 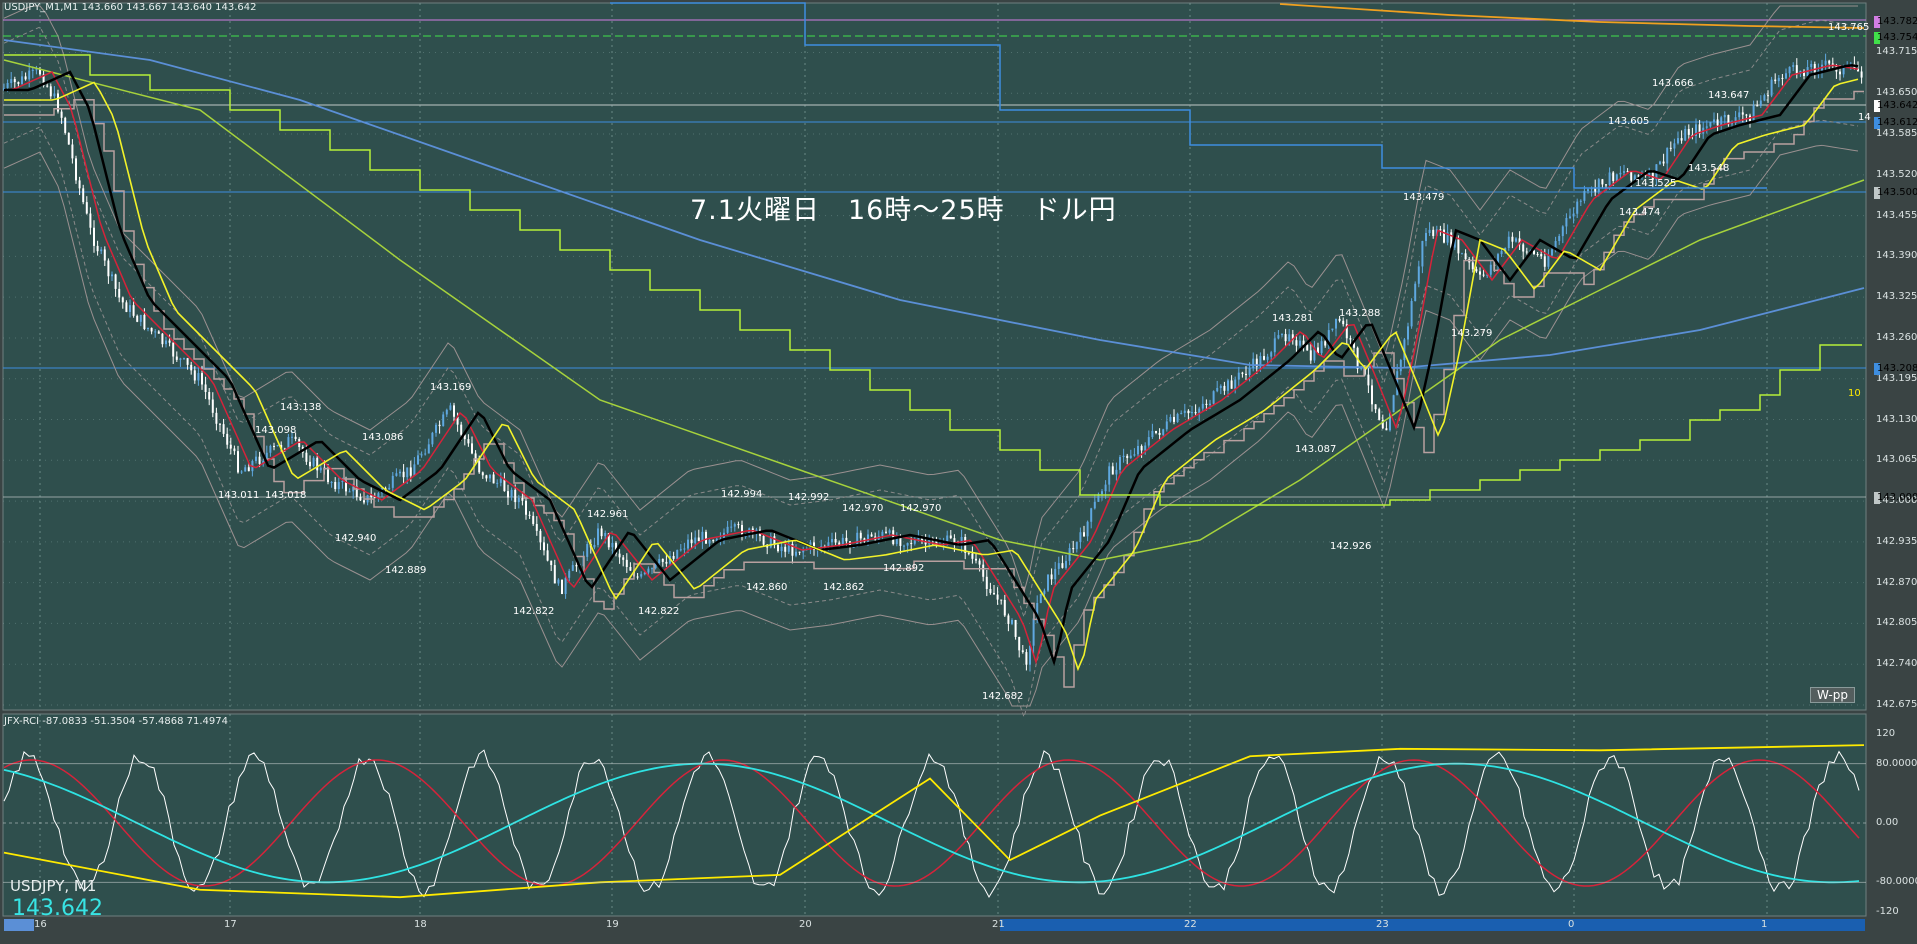 What do you see at coordinates (1854, 393) in the screenshot?
I see `countdown-label: 10` at bounding box center [1854, 393].